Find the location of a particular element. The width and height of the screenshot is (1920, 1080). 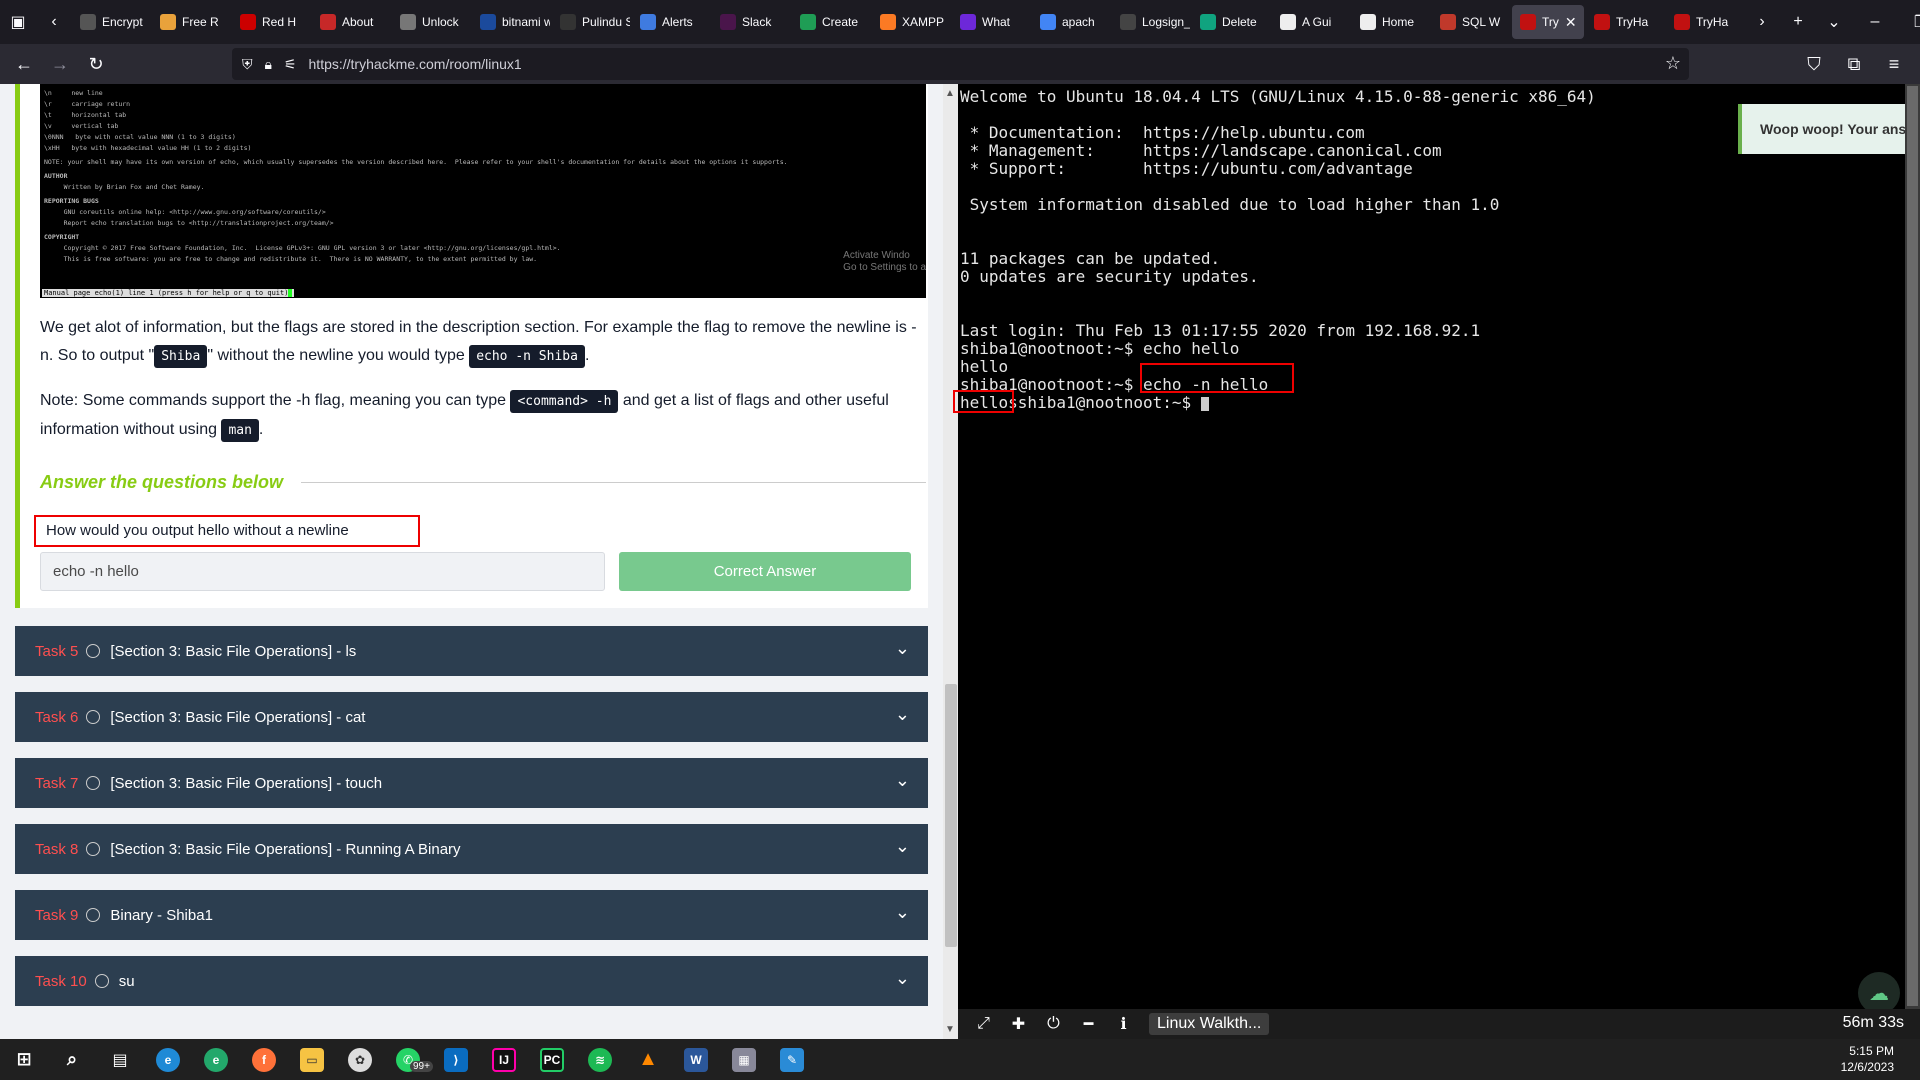

p2-text-c: . is located at coordinates (261, 429).